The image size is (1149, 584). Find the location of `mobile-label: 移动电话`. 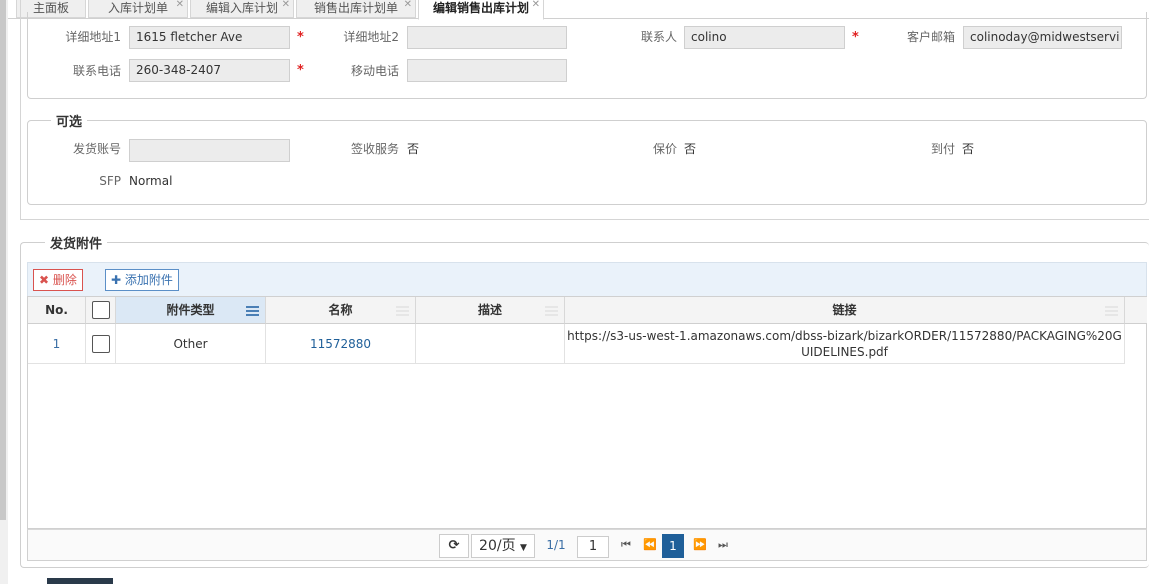

mobile-label: 移动电话 is located at coordinates (374, 71).